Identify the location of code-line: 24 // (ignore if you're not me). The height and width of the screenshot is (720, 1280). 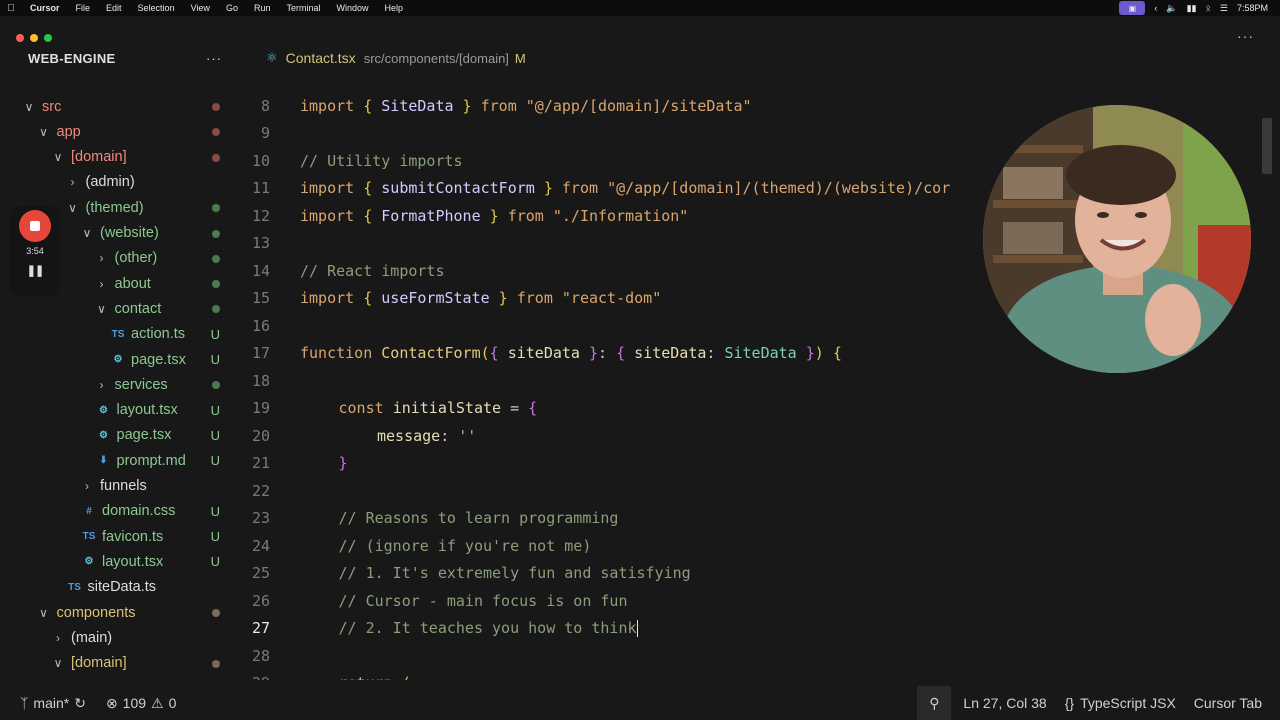
(760, 546).